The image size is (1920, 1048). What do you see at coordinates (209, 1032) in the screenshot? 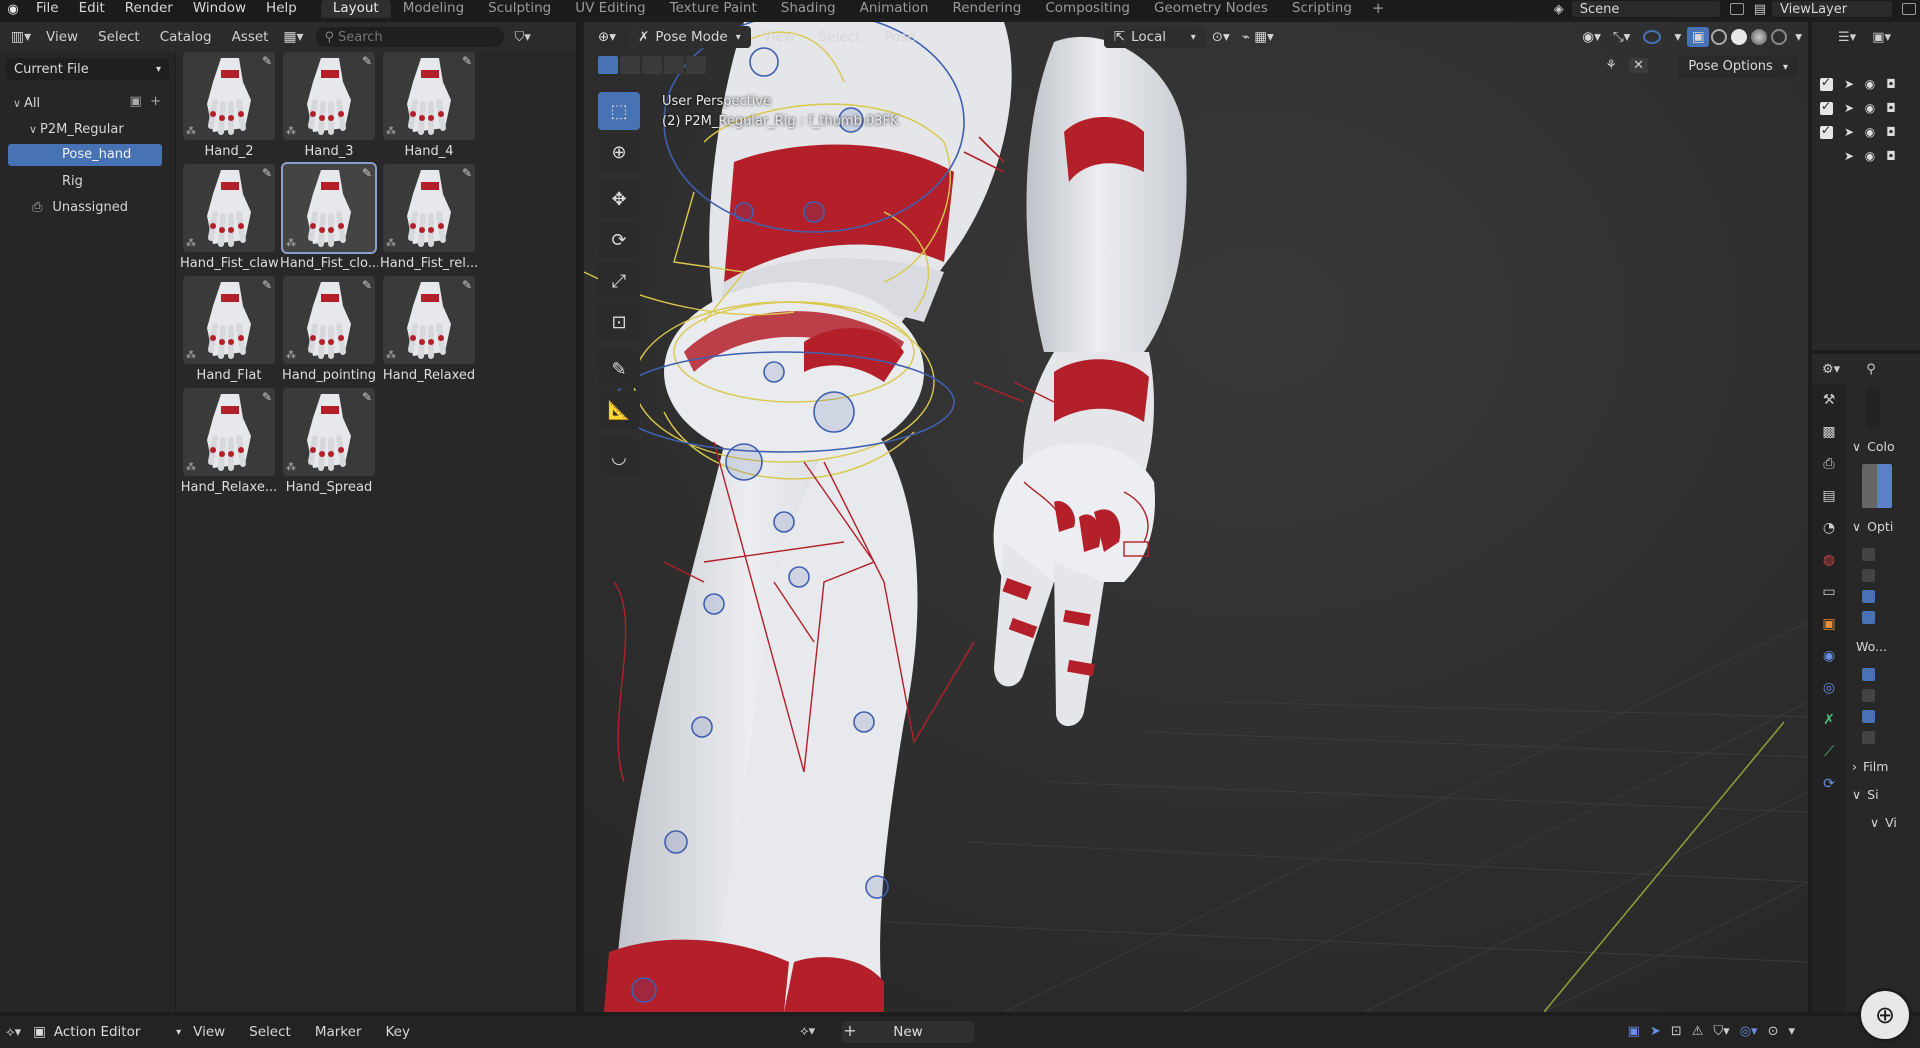
I see `bb-menu-view: View` at bounding box center [209, 1032].